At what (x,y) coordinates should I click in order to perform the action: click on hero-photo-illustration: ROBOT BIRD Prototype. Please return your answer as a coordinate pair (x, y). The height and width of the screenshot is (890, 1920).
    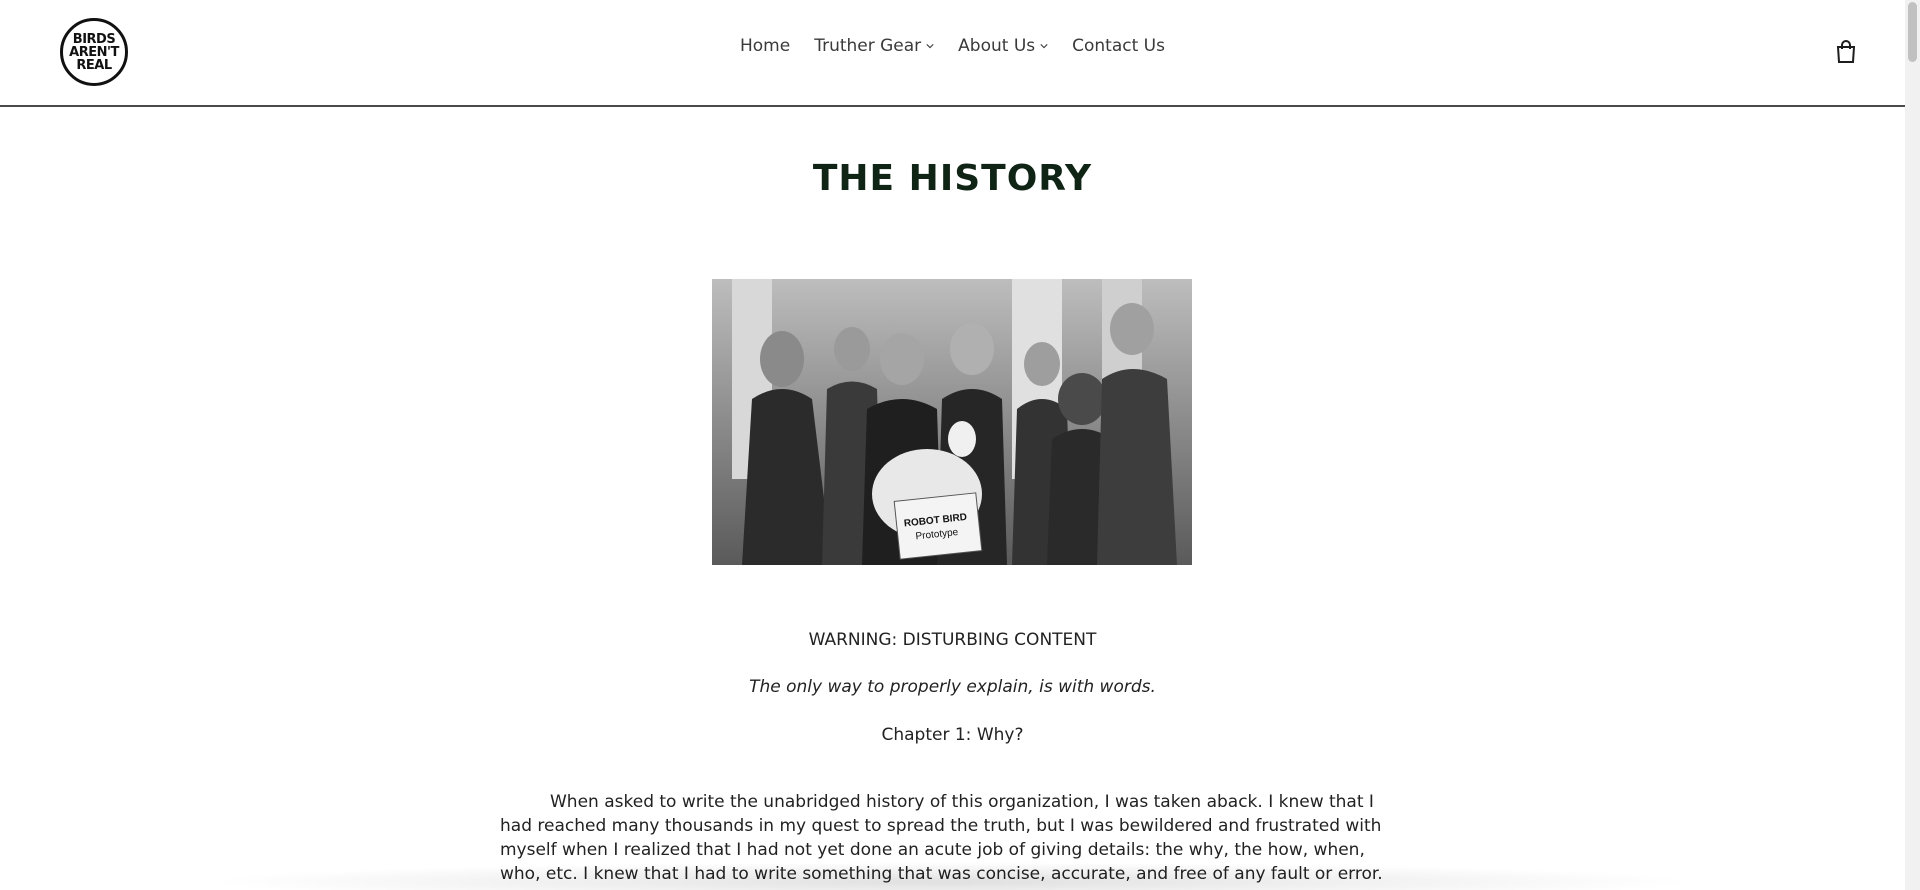
    Looking at the image, I should click on (952, 422).